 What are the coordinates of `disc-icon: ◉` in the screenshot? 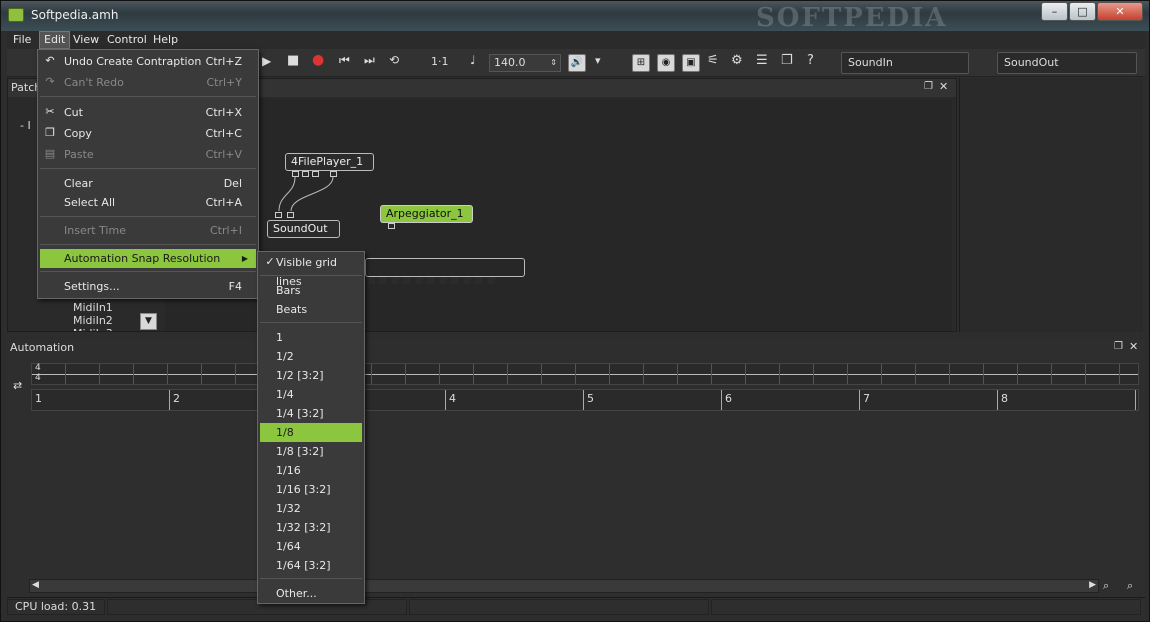 It's located at (666, 63).